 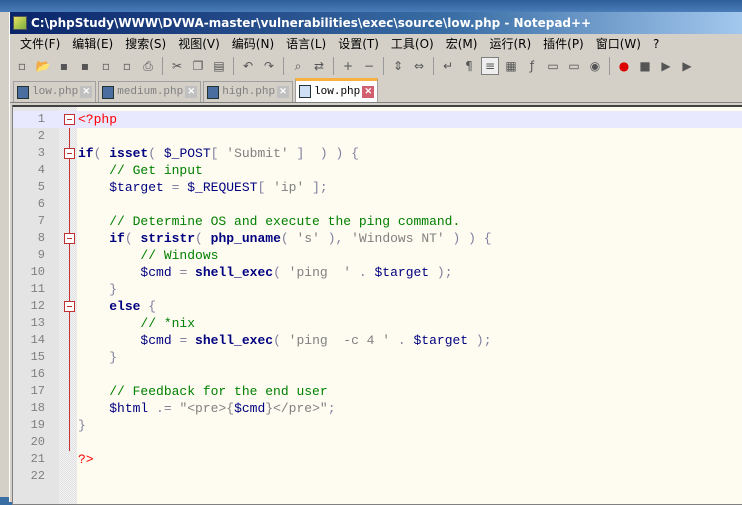 I want to click on code-line: 17 // Feedback for the end user, so click(x=377, y=391).